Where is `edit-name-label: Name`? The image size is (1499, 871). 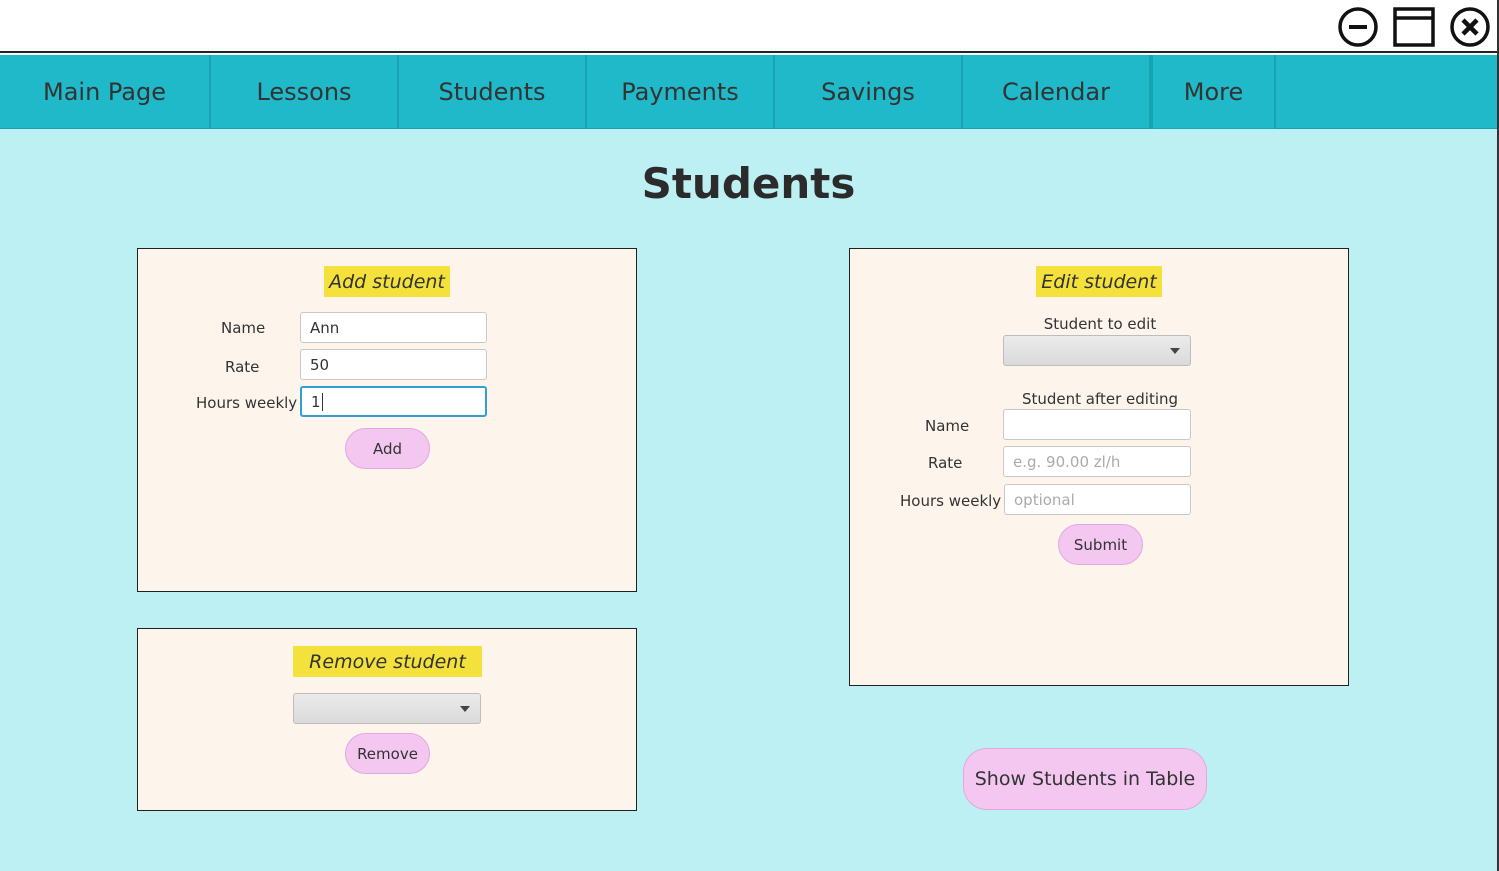 edit-name-label: Name is located at coordinates (947, 426).